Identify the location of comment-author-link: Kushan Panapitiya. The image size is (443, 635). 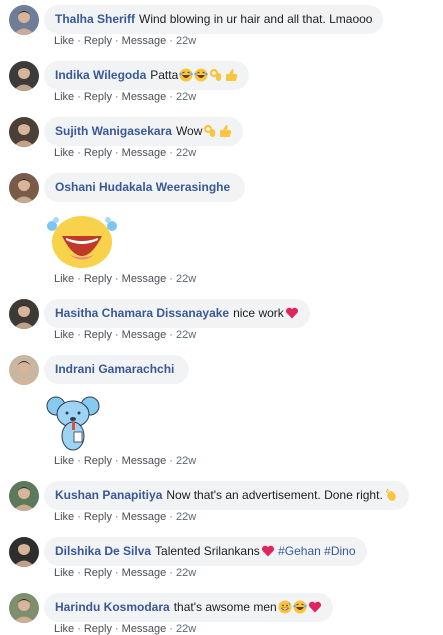
(108, 495).